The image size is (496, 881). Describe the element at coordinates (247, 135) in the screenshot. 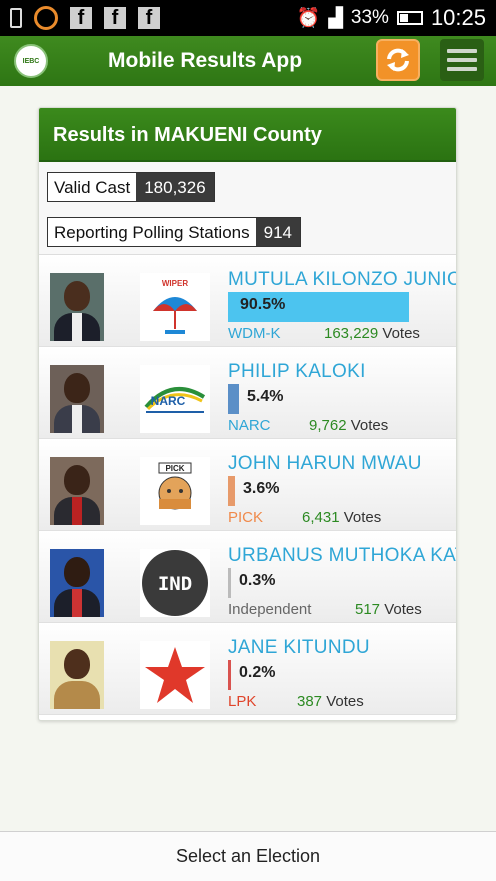

I see `card-title: Results in MAKUENI County` at that location.